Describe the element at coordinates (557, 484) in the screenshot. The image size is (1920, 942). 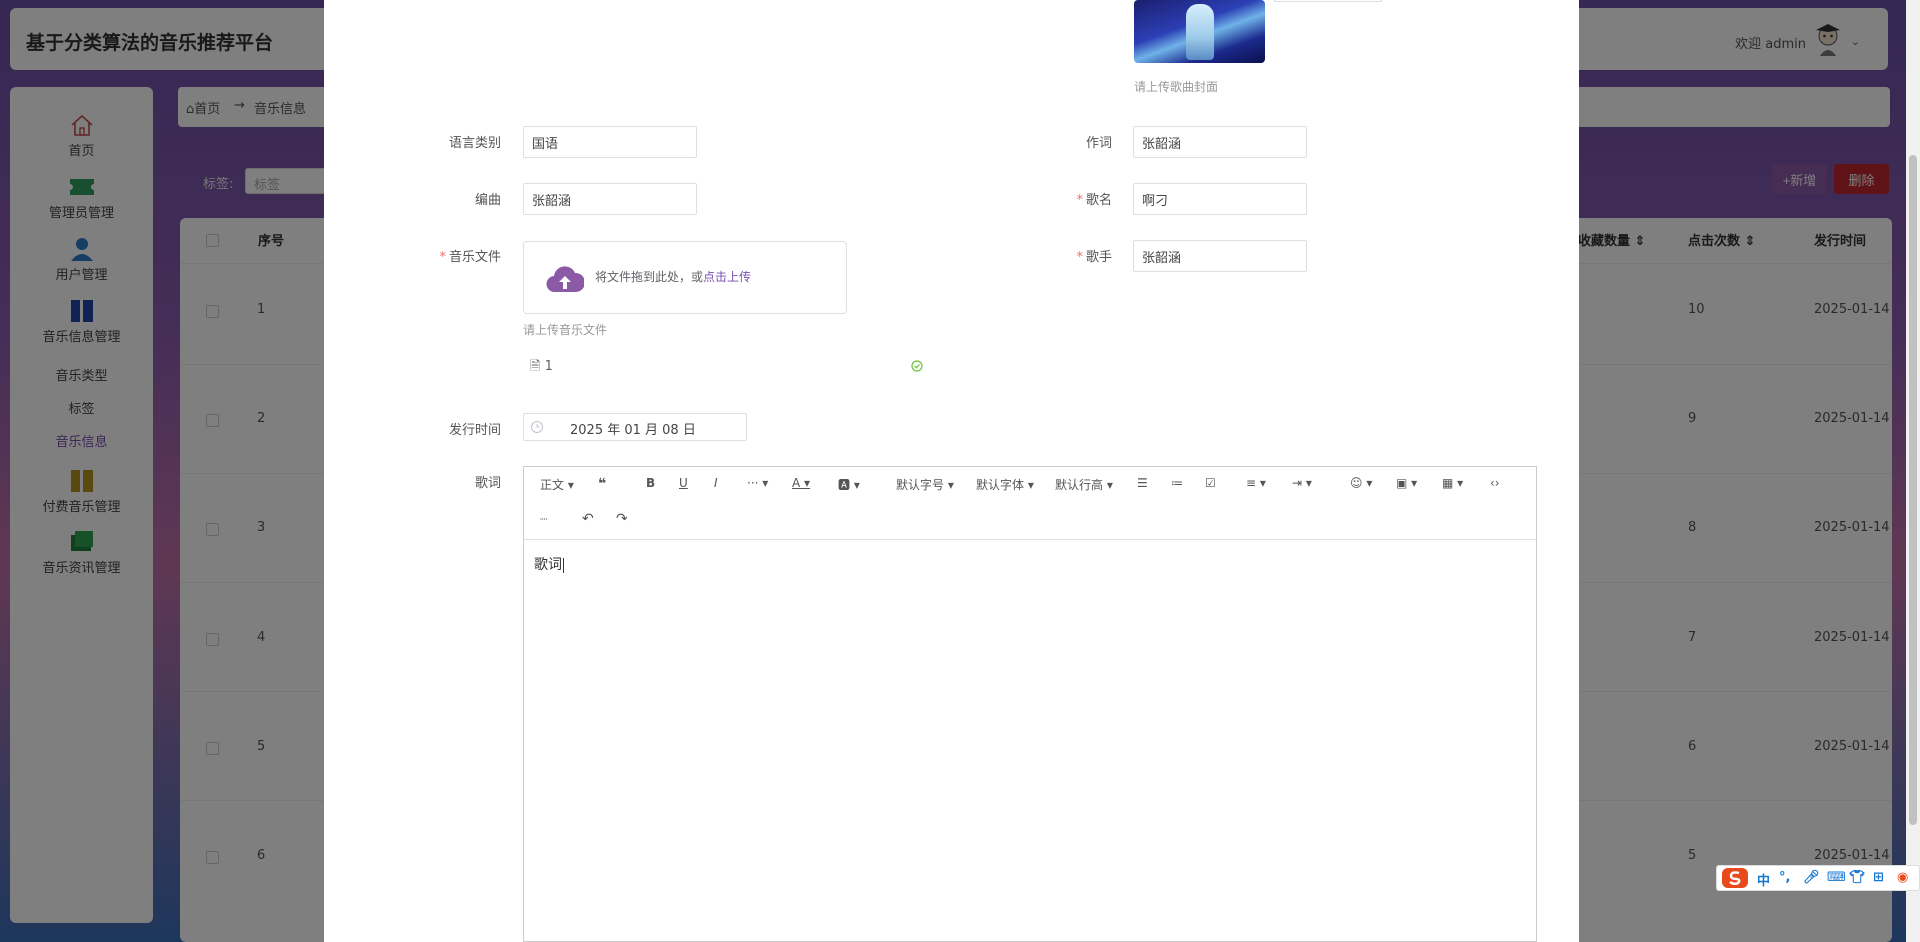
I see `paragraph-dropdown: 正文 ▾` at that location.